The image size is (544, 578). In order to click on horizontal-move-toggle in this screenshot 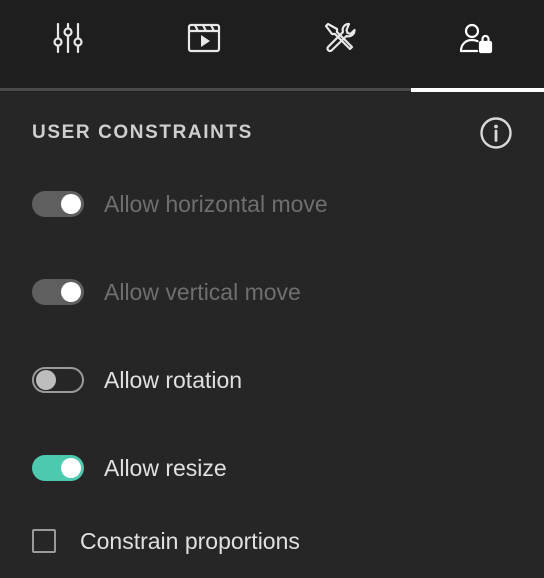, I will do `click(58, 204)`.